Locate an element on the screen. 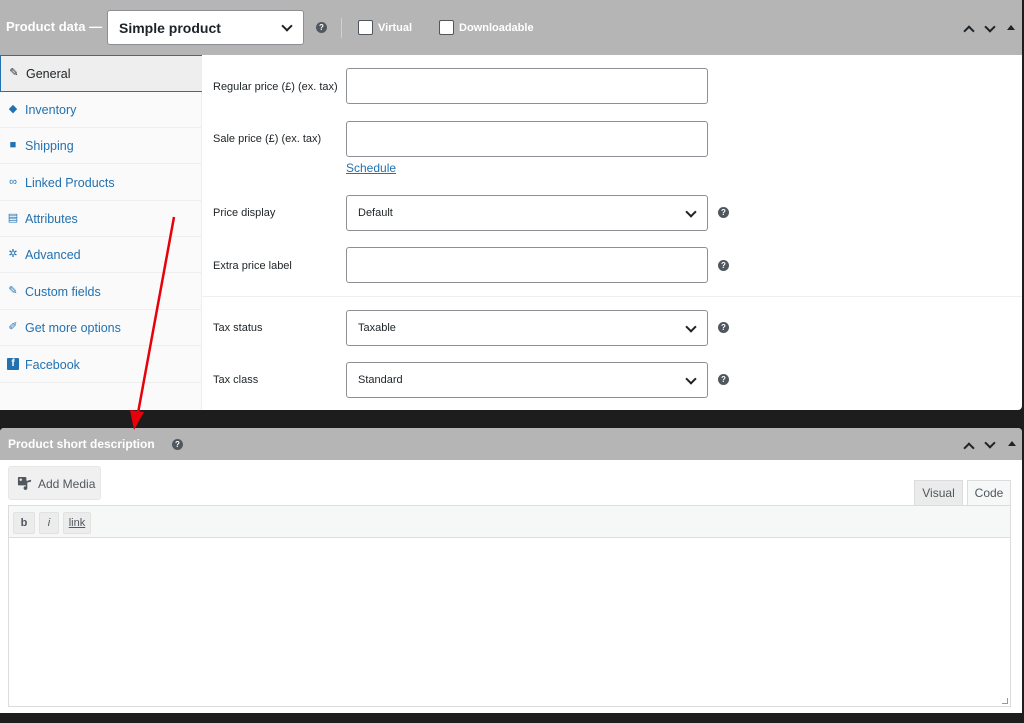 This screenshot has height=723, width=1024. short-description-title: Product short description is located at coordinates (81, 444).